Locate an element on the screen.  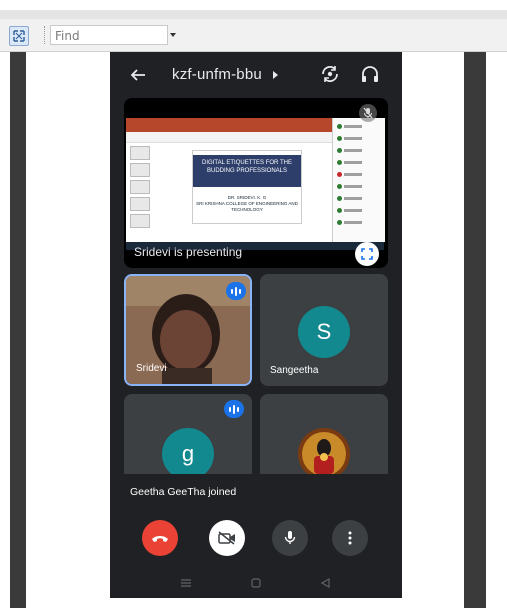
end-call-button is located at coordinates (160, 538).